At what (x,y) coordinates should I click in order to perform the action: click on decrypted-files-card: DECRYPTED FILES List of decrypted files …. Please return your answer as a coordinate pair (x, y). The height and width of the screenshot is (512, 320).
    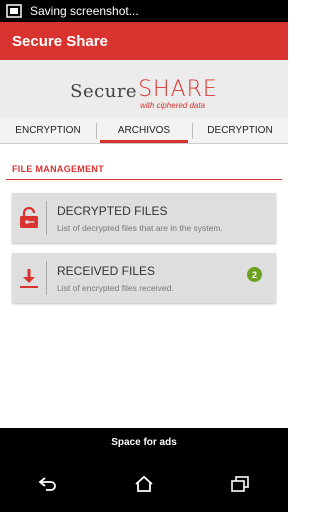
    Looking at the image, I should click on (144, 218).